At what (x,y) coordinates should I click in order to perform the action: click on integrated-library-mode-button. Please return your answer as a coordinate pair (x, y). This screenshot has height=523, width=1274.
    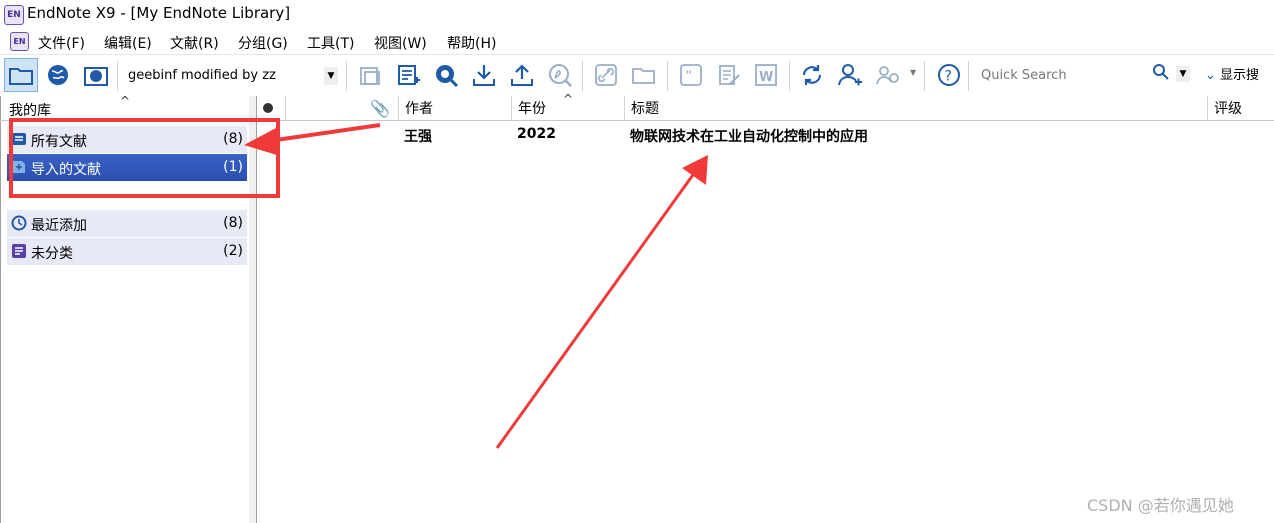
    Looking at the image, I should click on (96, 75).